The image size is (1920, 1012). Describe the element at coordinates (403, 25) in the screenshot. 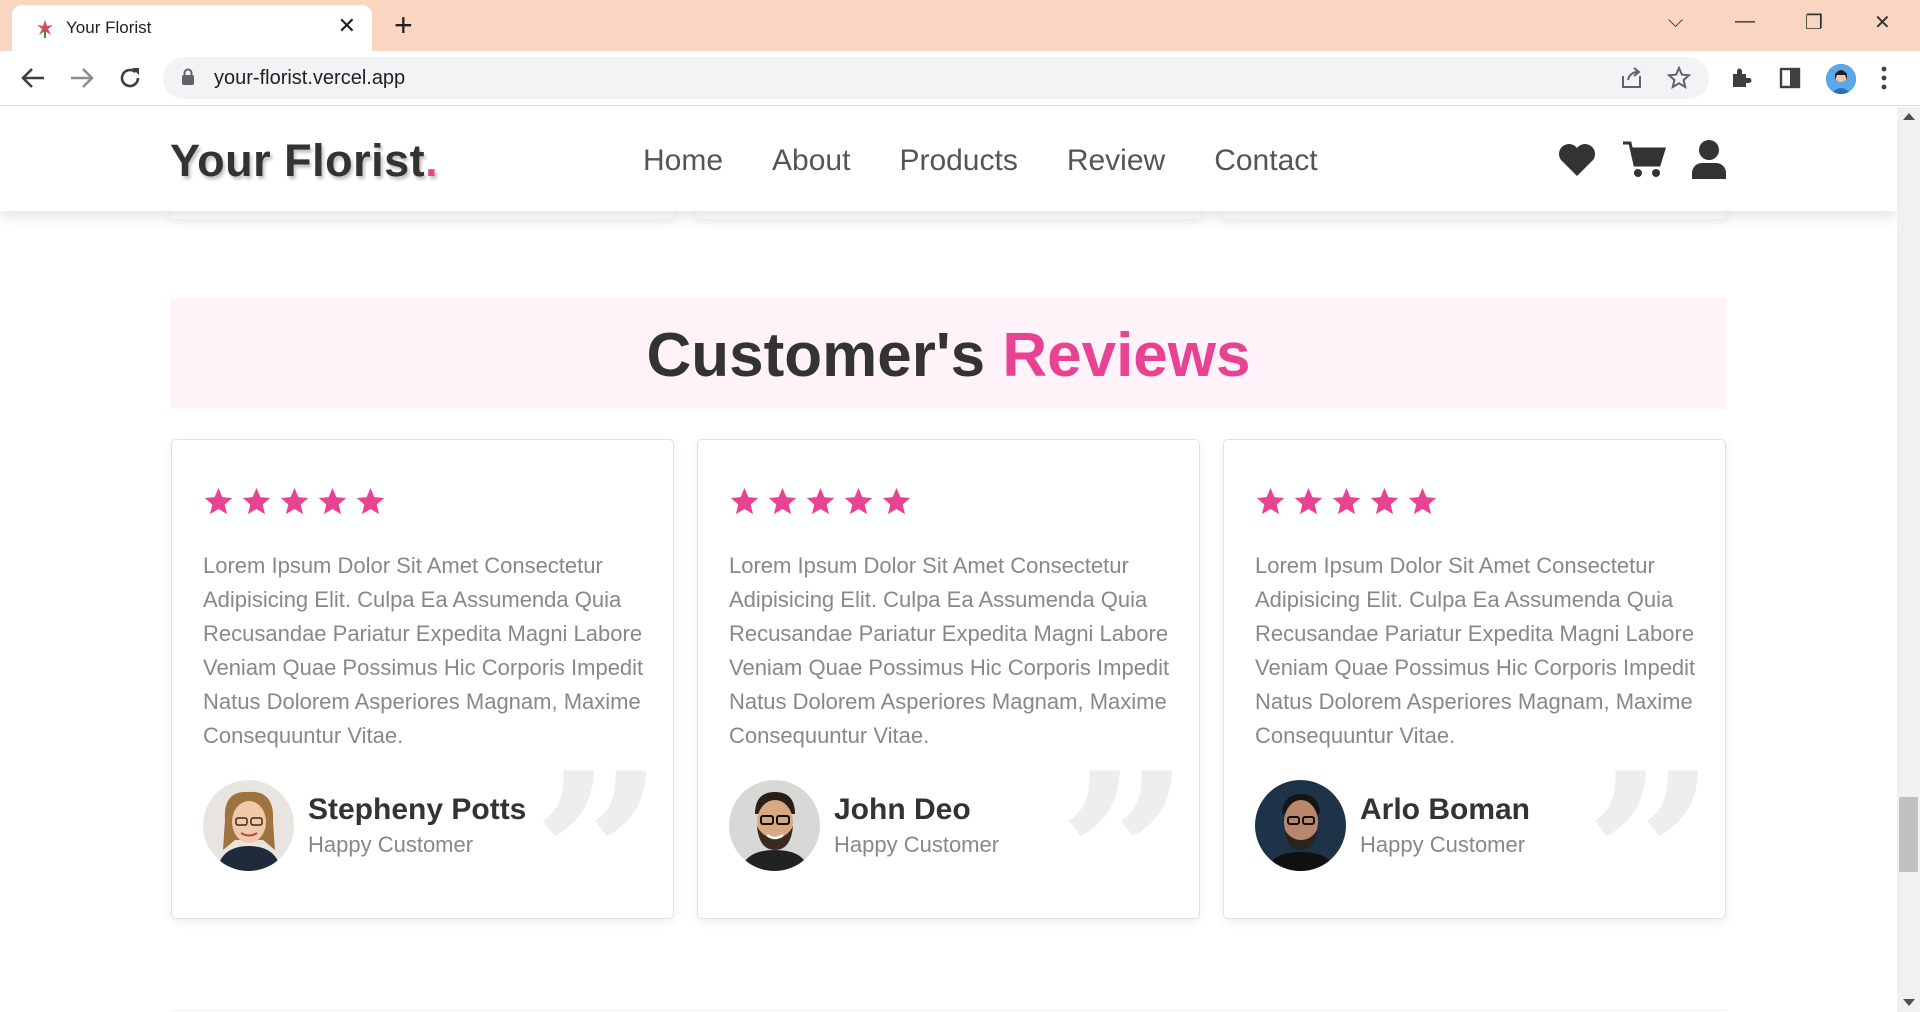

I see `new-tab-button: +` at that location.